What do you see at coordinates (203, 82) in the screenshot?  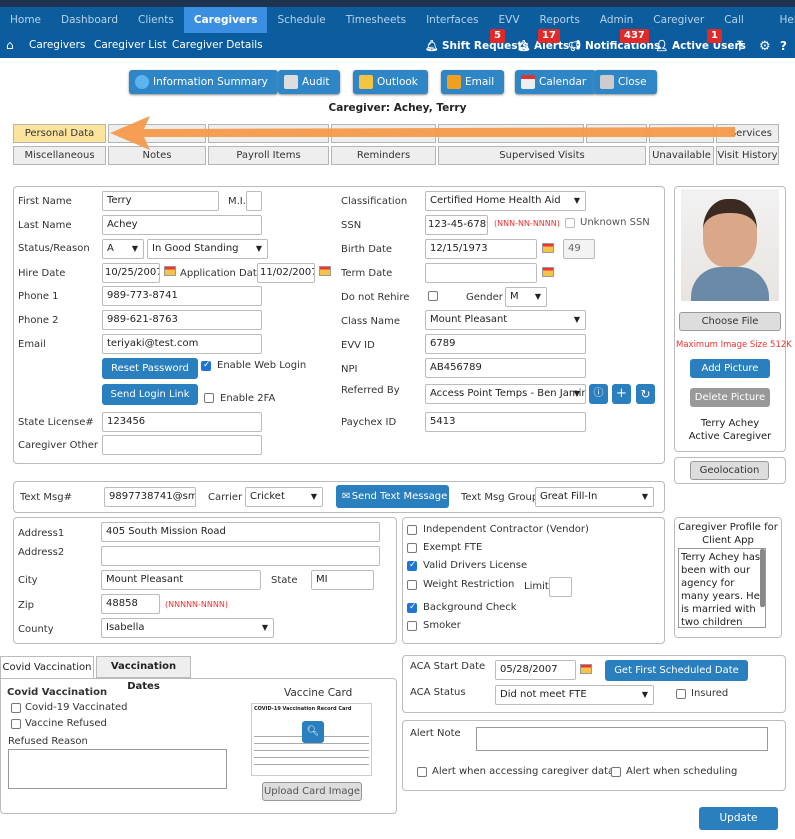 I see `information-summary-button: Information Summary` at bounding box center [203, 82].